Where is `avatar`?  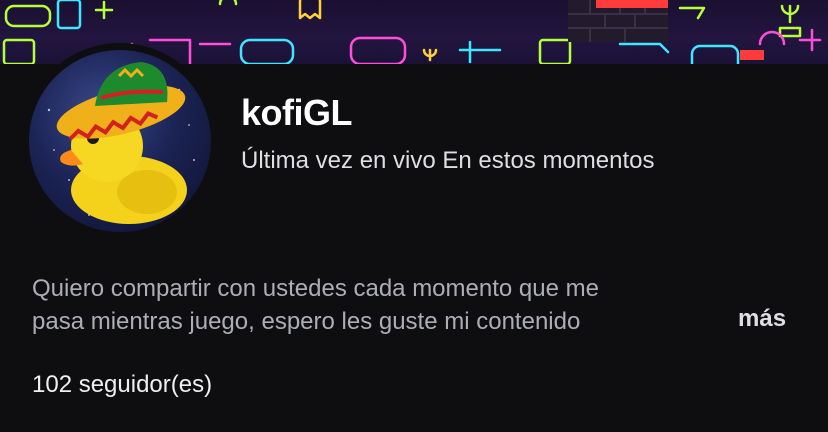
avatar is located at coordinates (120, 141).